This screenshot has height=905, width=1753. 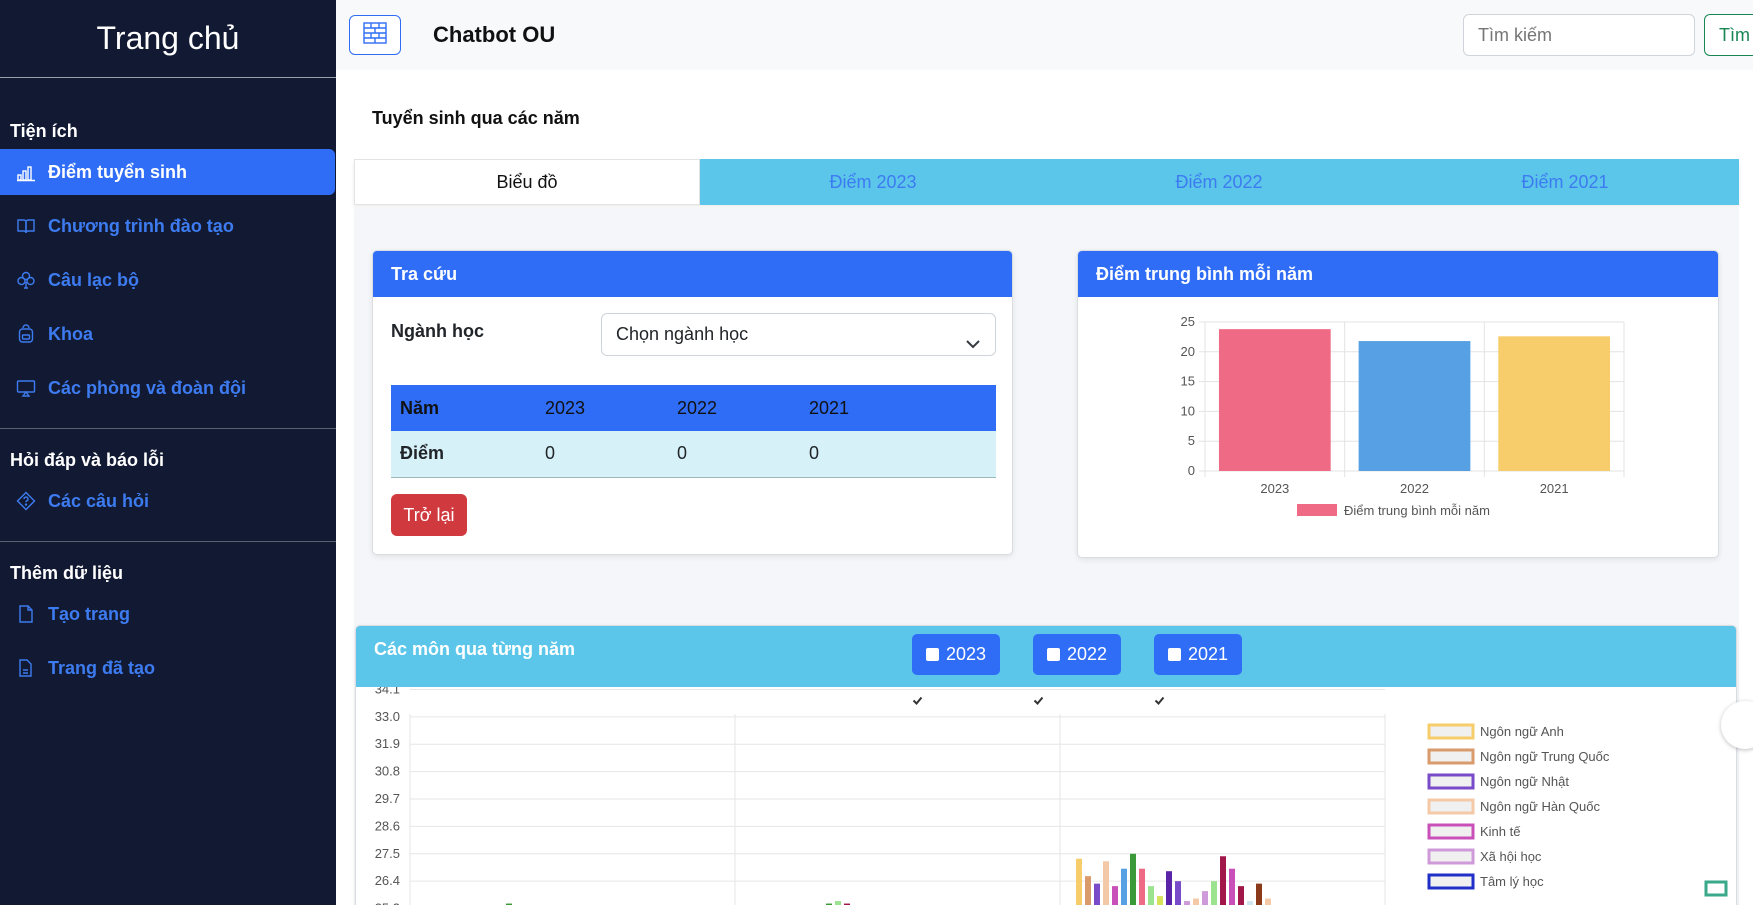 I want to click on sidebar-item-departments: Các phòng và đoàn đội, so click(x=167, y=388).